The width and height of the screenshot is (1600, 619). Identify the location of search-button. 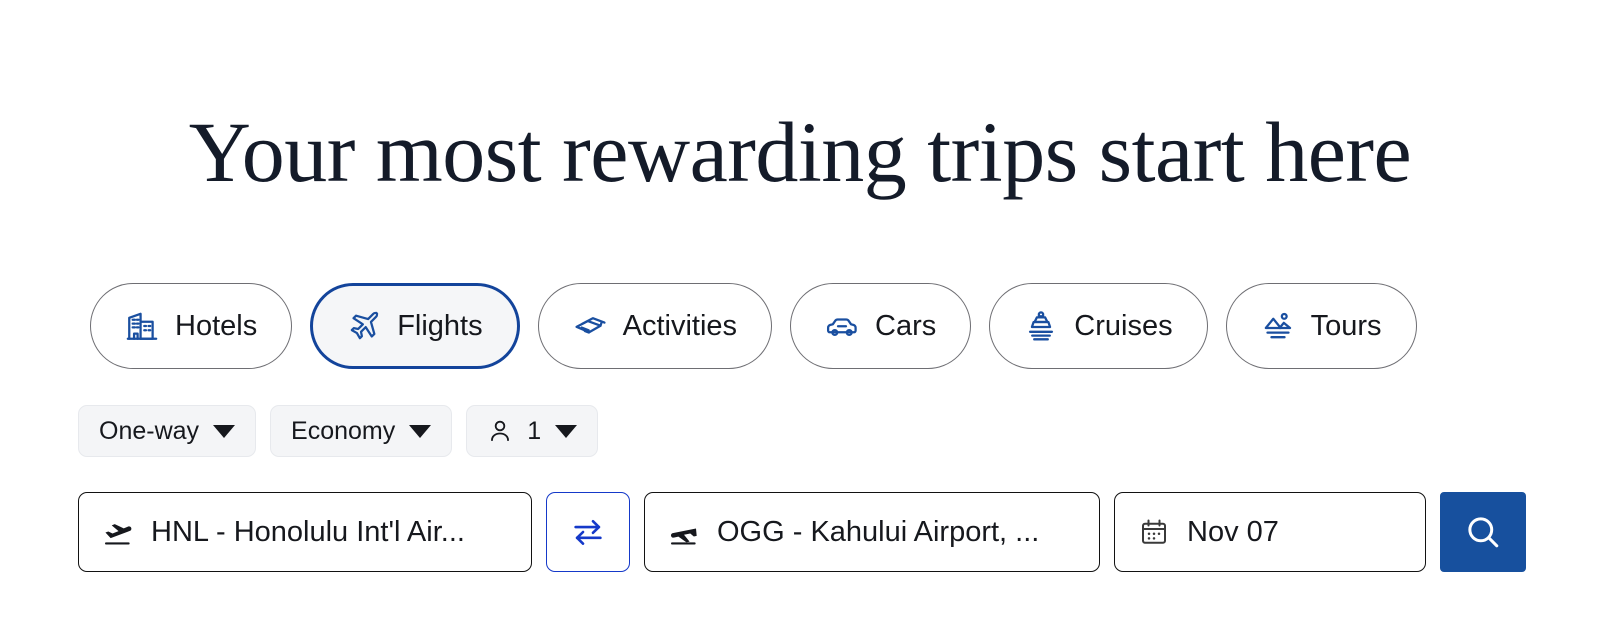
(1483, 532).